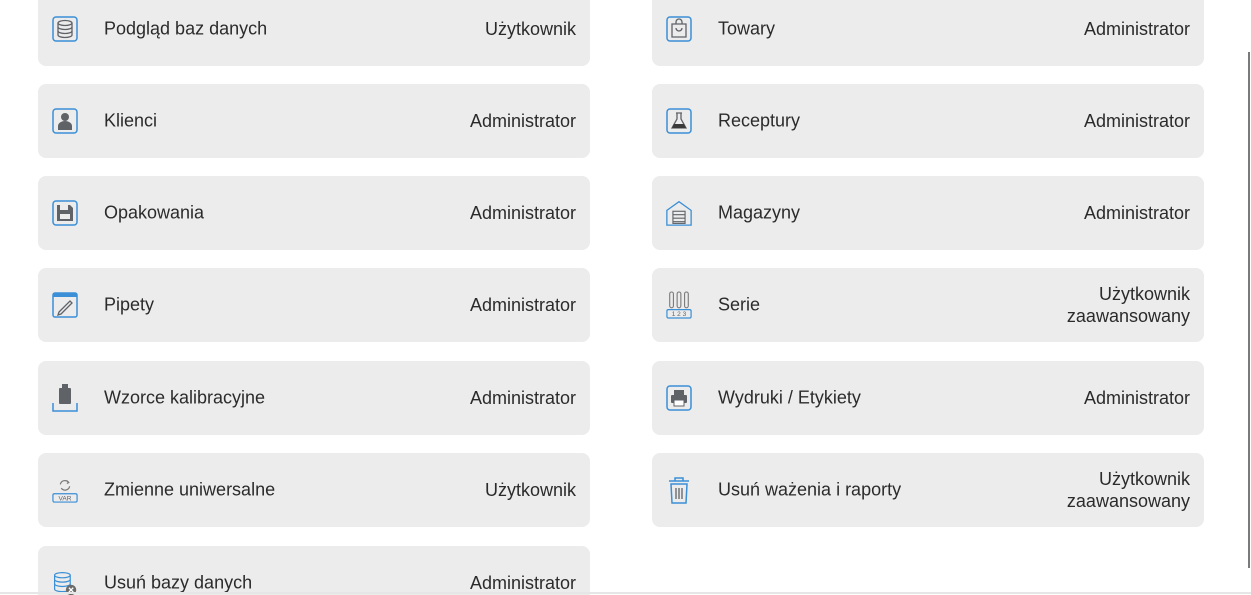 The height and width of the screenshot is (595, 1251). Describe the element at coordinates (314, 570) in the screenshot. I see `tile-usun-bazy-danych: Usuń bazy danych Administrator` at that location.